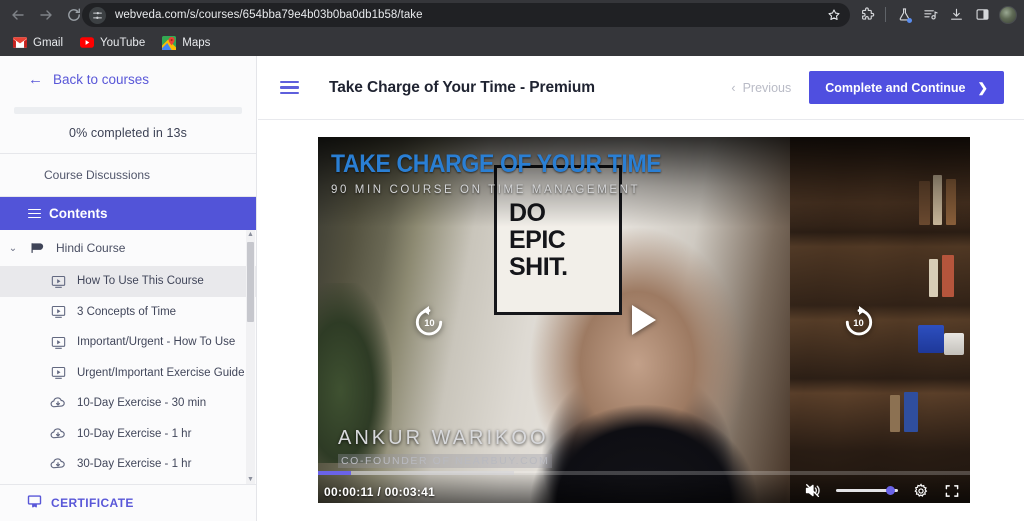 The image size is (1024, 521). I want to click on forward-icon, so click(46, 15).